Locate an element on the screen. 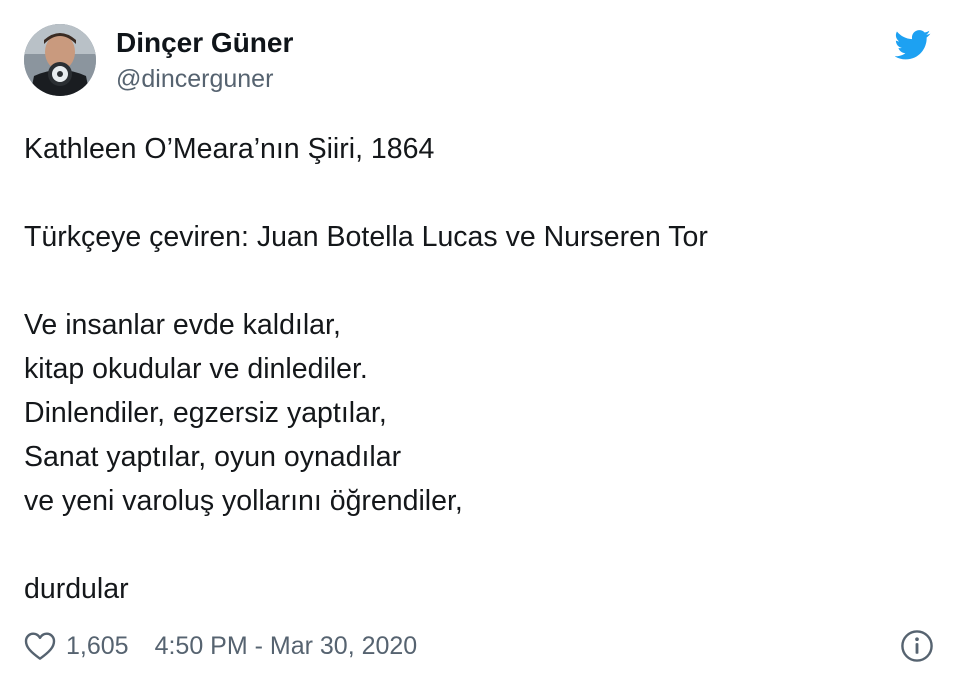  tweet-line: Sanat yaptılar, oyun oynadılar is located at coordinates (213, 457).